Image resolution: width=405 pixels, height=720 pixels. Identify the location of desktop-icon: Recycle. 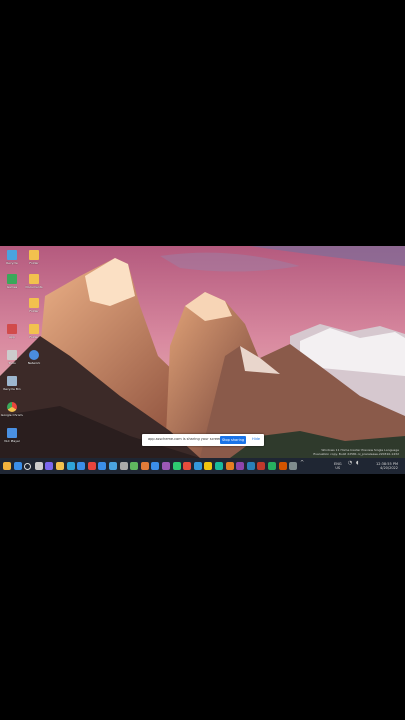
(12, 257).